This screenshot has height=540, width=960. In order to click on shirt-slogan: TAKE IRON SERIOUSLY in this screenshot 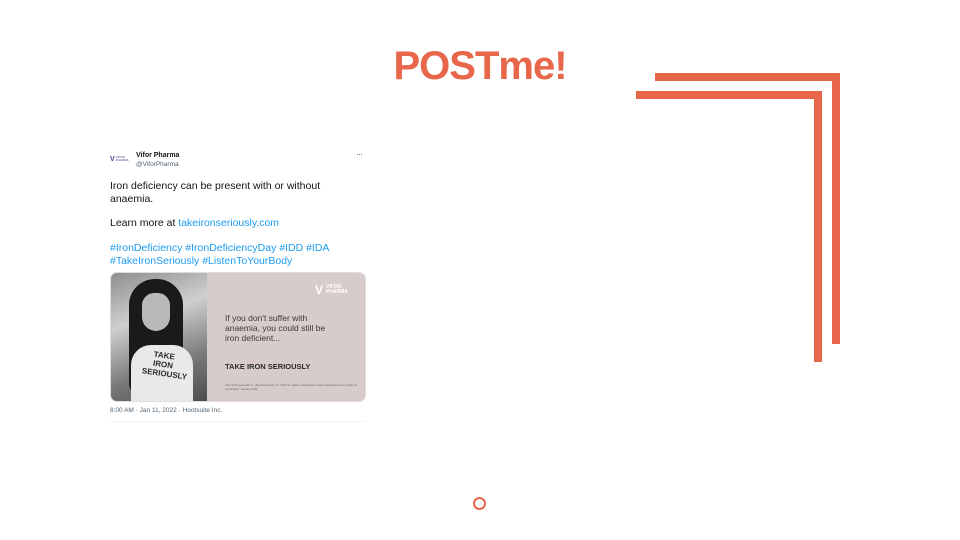, I will do `click(164, 365)`.